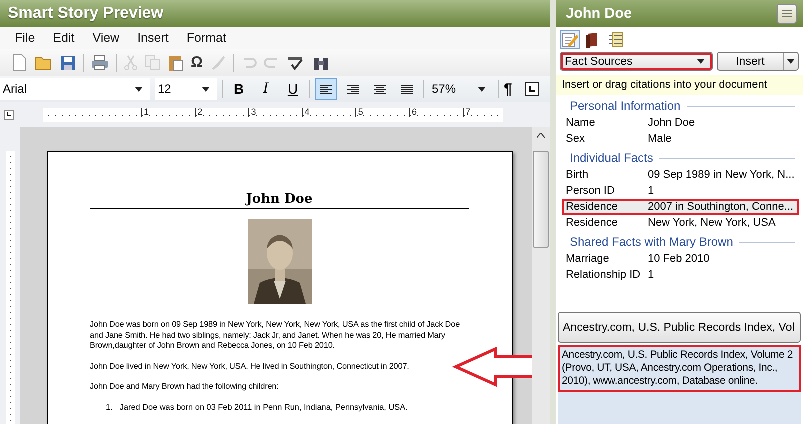  I want to click on citation-dropdown: Ancestry.com, U.S. Public Records Index, Vol, so click(679, 327).